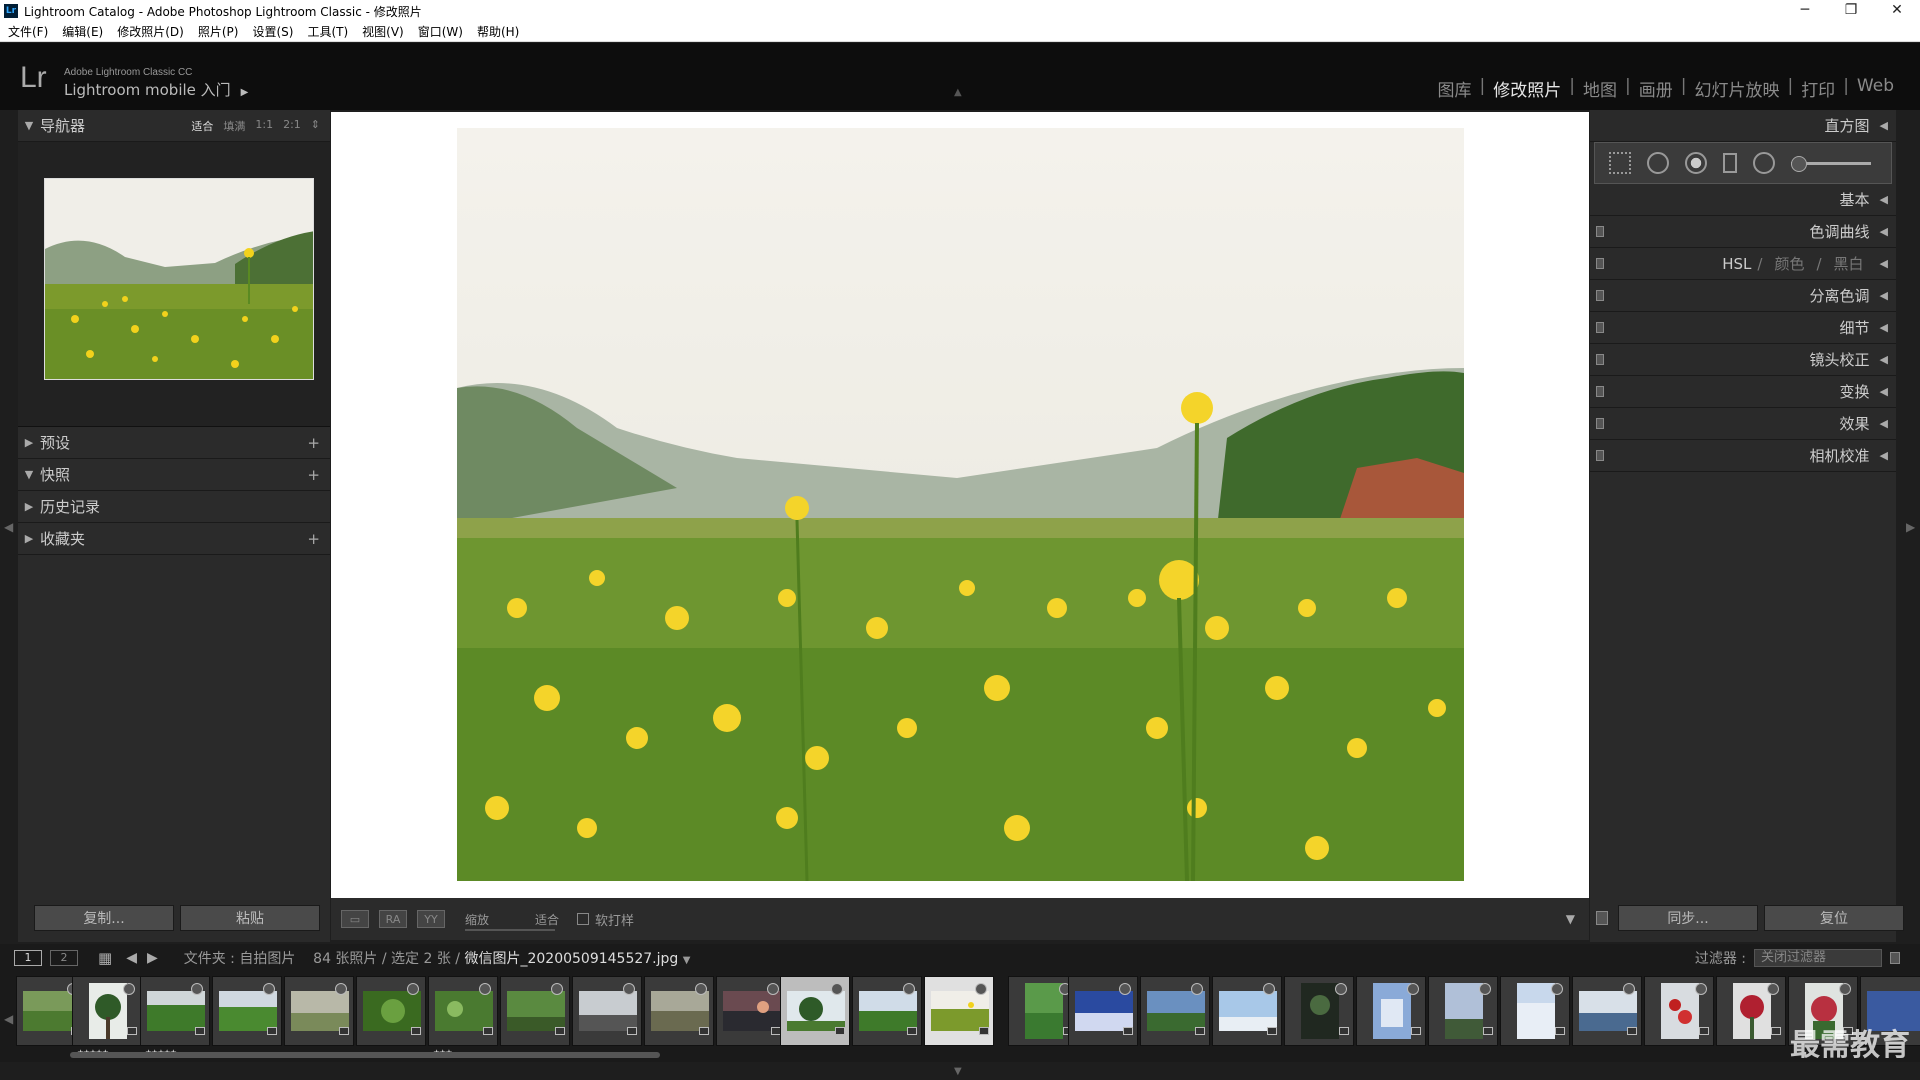 This screenshot has height=1080, width=1920. I want to click on zoom-control: 缩放 适合, so click(515, 921).